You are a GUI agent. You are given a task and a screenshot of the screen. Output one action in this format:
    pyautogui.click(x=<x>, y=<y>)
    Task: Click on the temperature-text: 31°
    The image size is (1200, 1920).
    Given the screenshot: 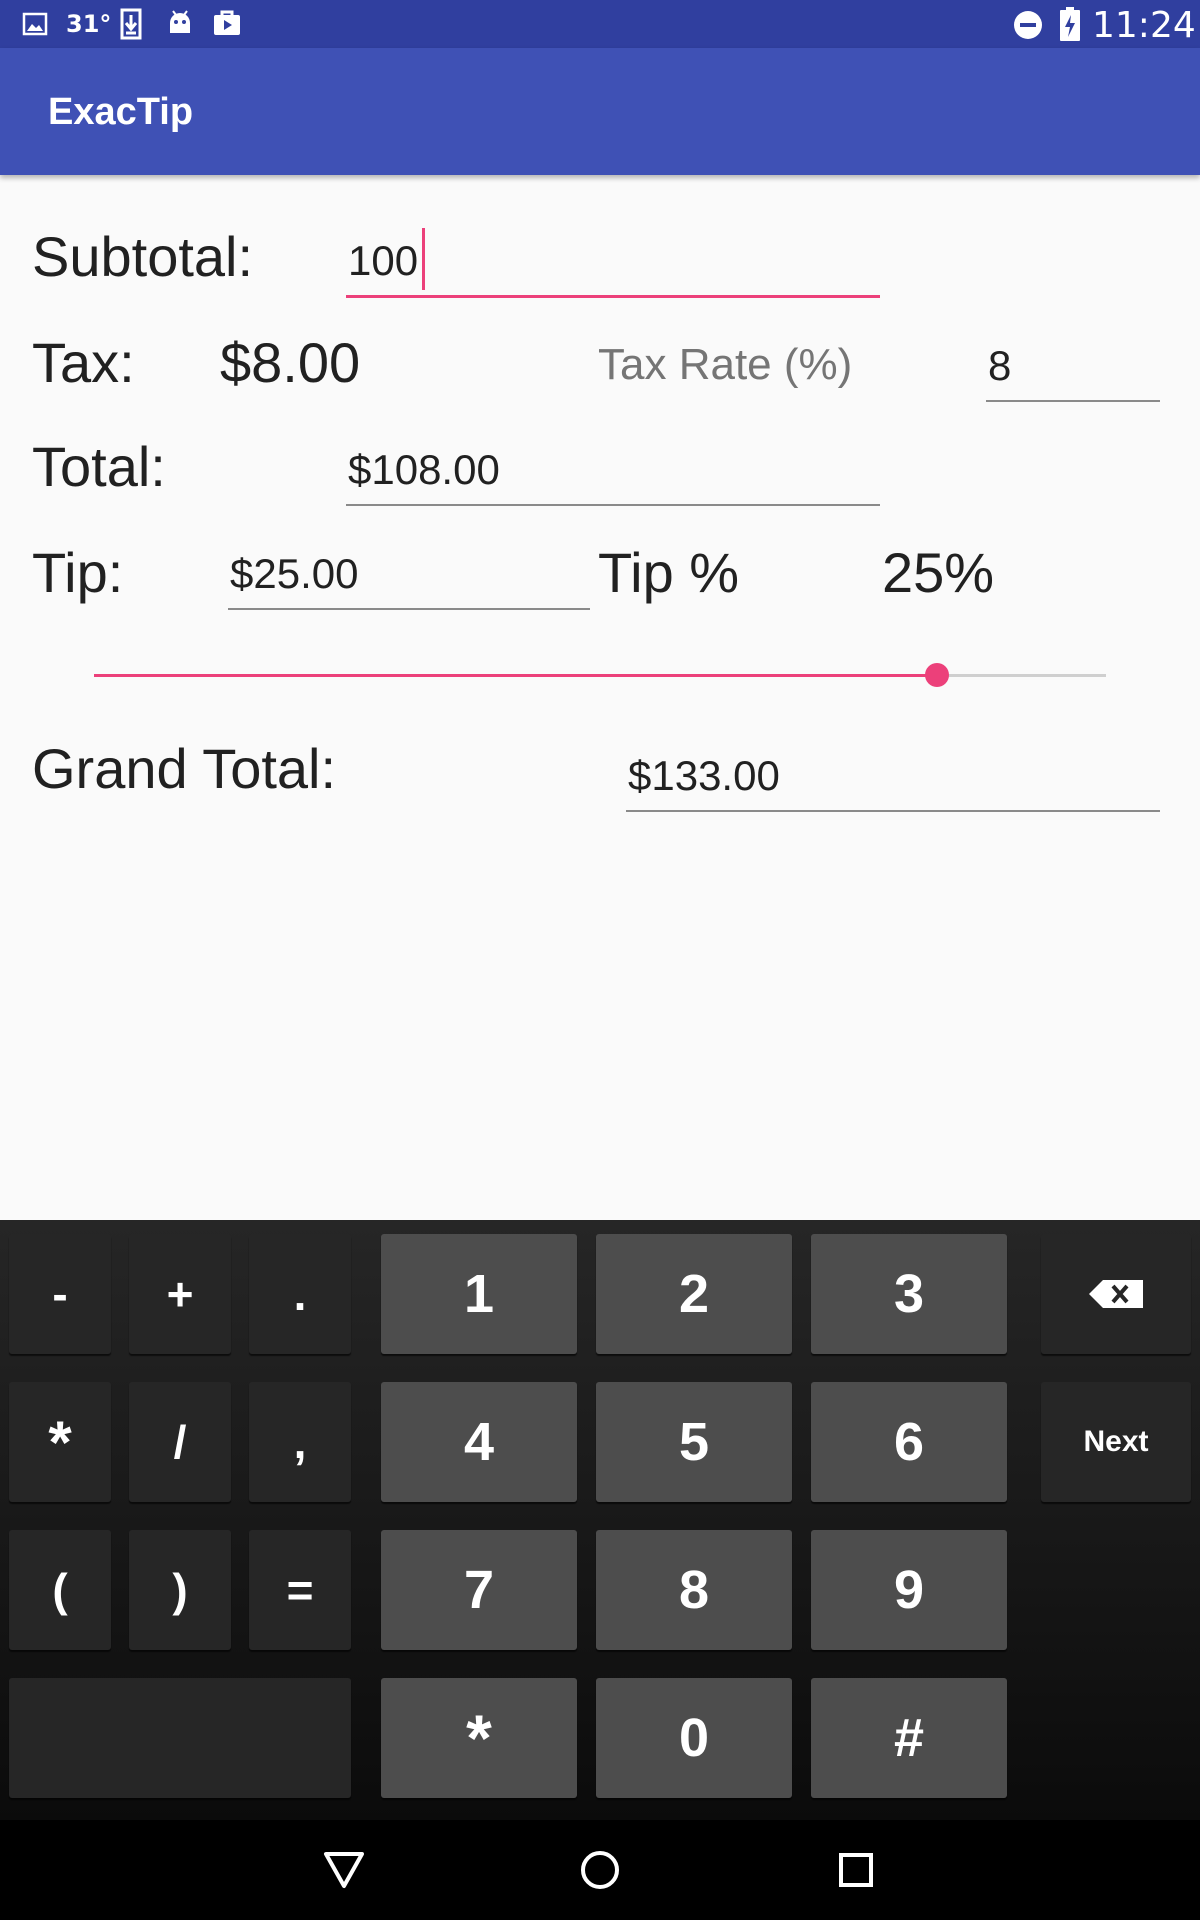 What is the action you would take?
    pyautogui.click(x=89, y=24)
    